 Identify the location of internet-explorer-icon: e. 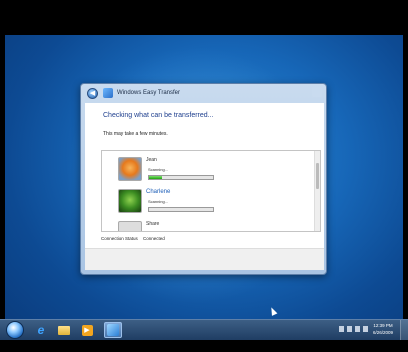
(41, 330).